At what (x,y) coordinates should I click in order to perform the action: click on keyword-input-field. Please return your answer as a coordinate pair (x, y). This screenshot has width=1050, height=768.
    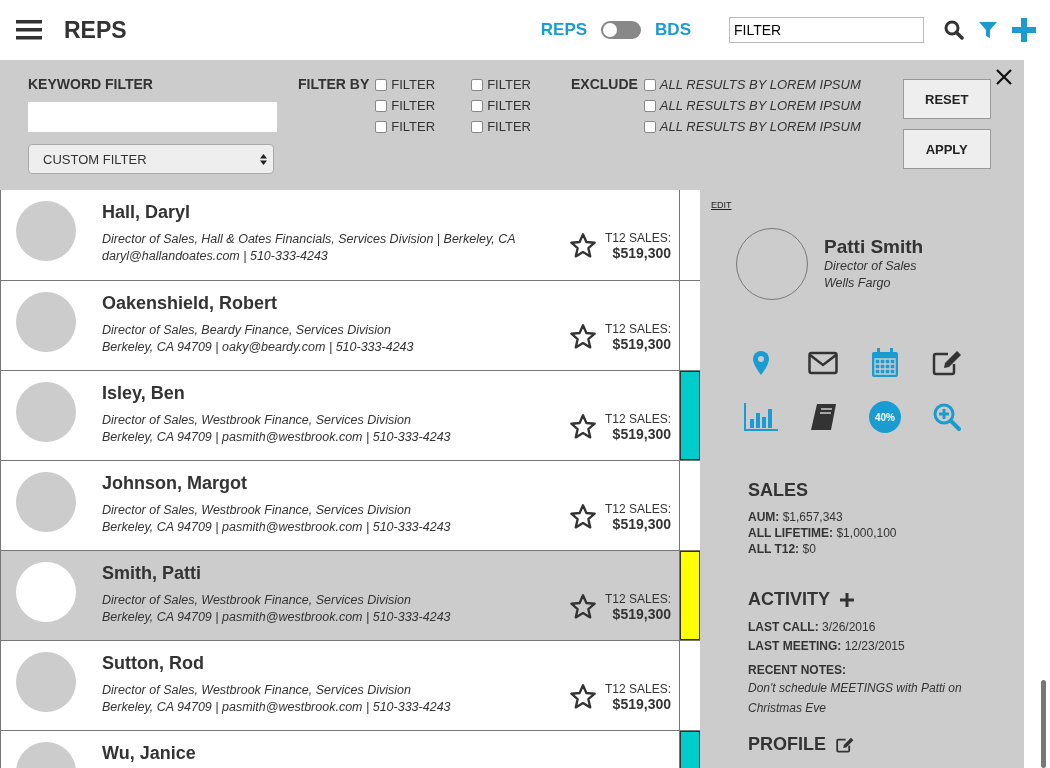
    Looking at the image, I should click on (152, 117).